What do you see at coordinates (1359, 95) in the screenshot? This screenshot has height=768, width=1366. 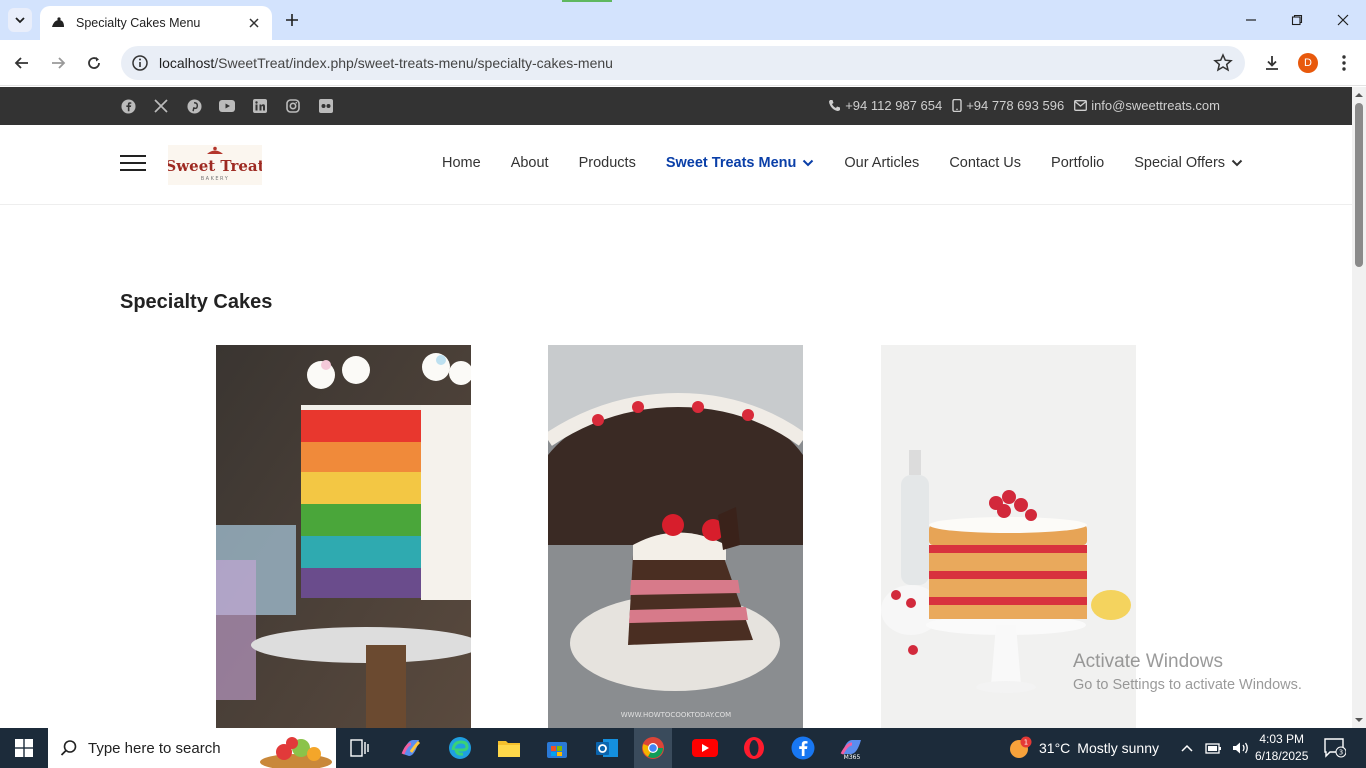 I see `scroll-up-icon` at bounding box center [1359, 95].